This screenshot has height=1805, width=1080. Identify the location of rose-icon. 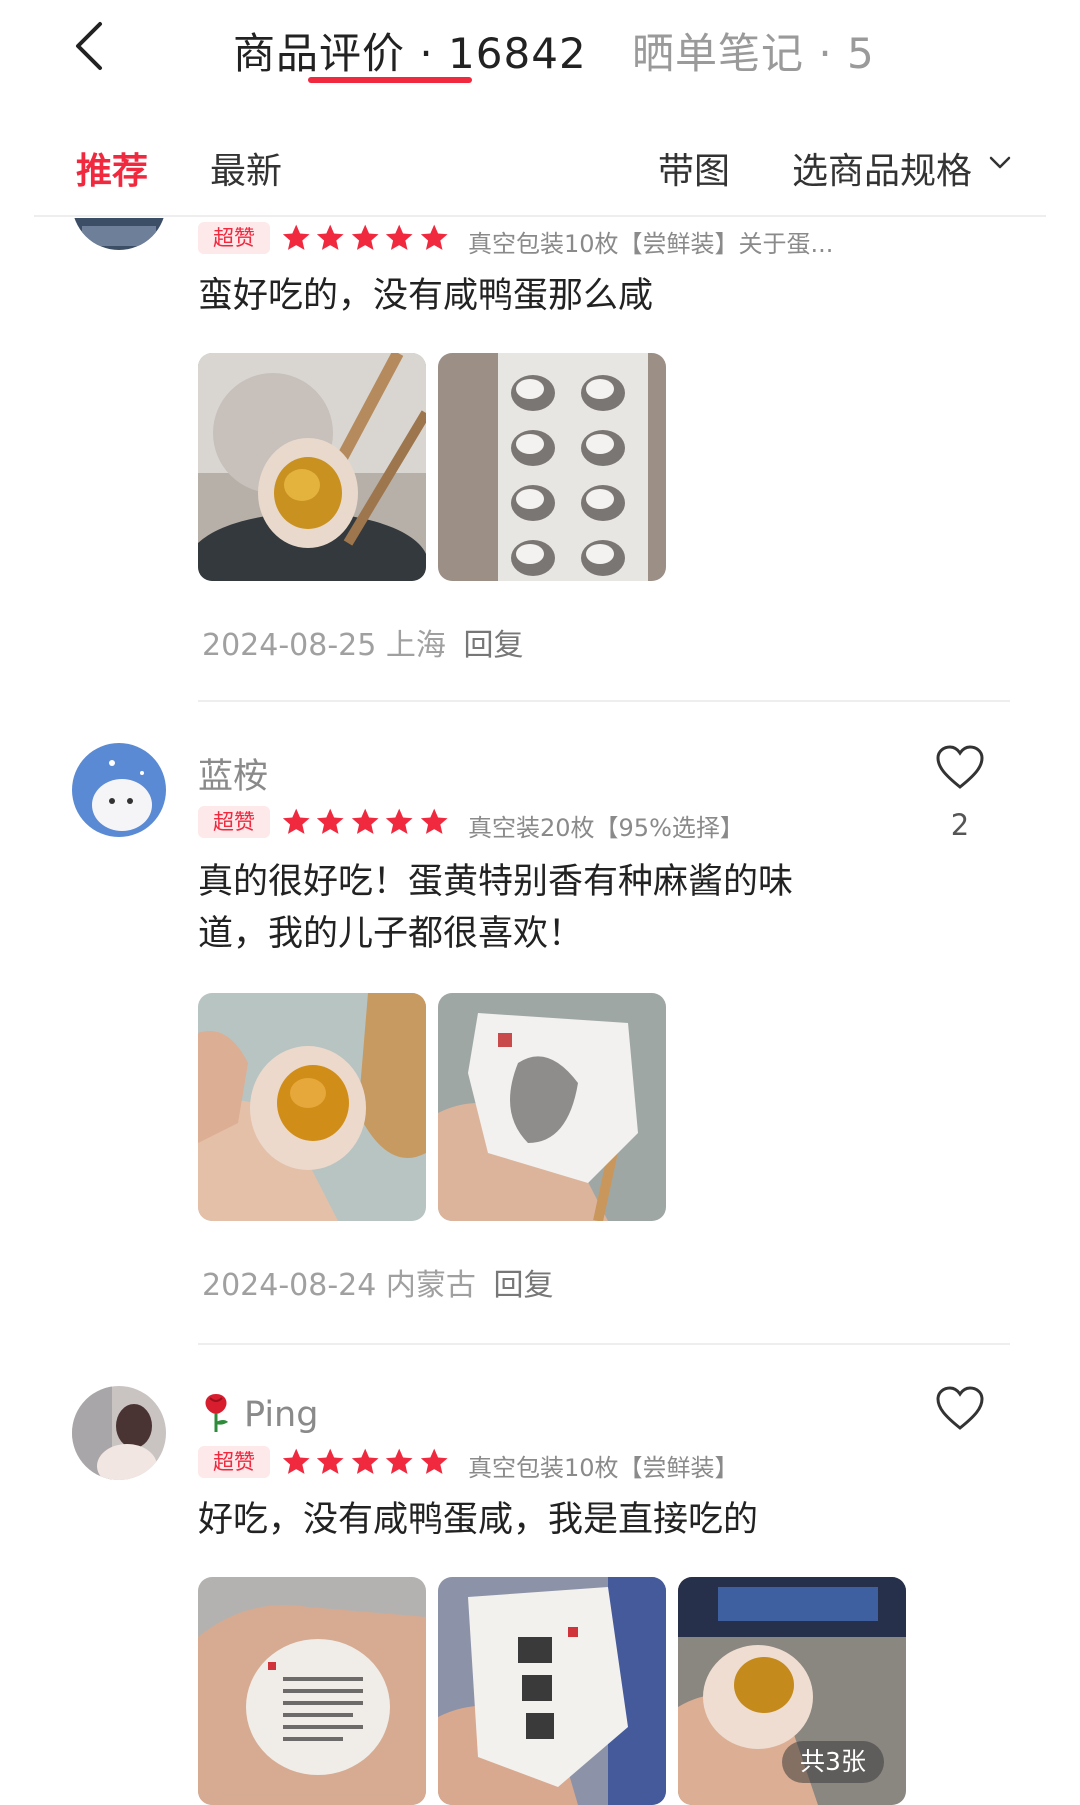
(216, 1413).